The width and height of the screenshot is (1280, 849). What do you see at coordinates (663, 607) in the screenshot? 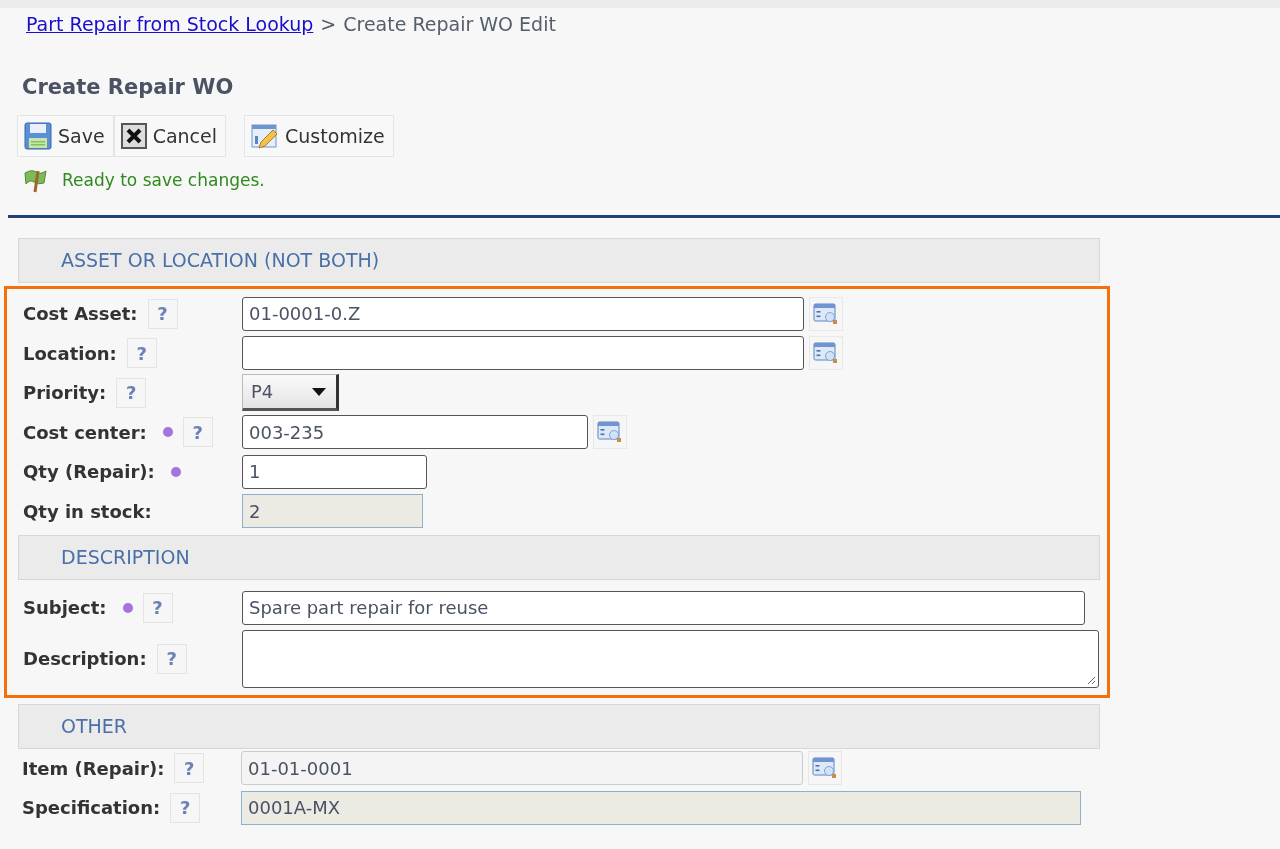
I see `text-field: Spare part repair for reuse` at bounding box center [663, 607].